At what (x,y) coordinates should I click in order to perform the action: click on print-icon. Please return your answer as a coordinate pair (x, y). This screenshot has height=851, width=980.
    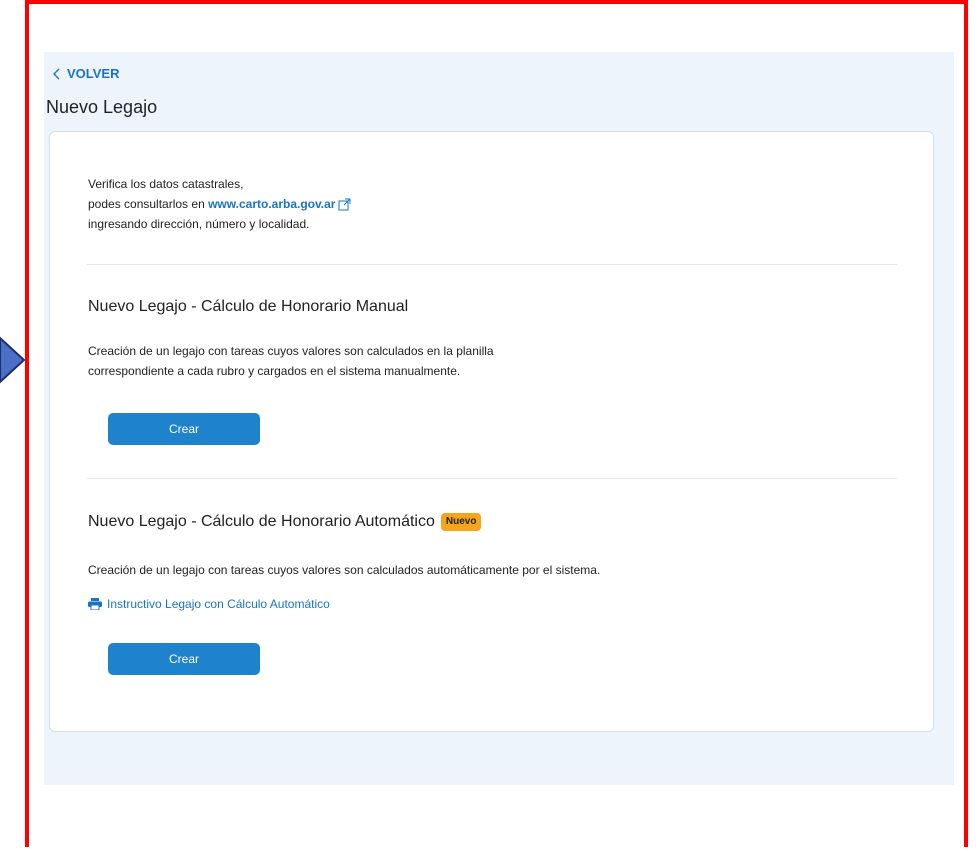
    Looking at the image, I should click on (95, 604).